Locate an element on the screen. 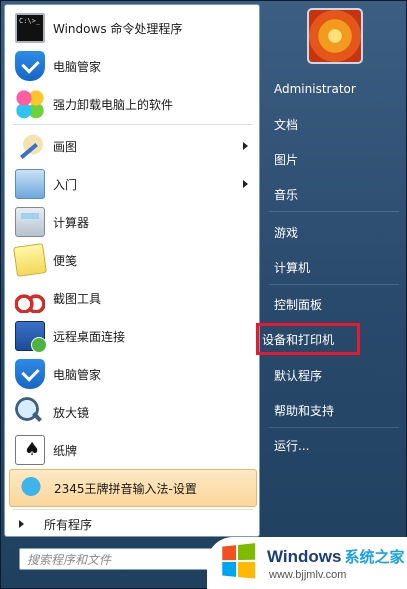 Image resolution: width=407 pixels, height=589 pixels. right-item-devices-printers: 设备和打印机 is located at coordinates (308, 339).